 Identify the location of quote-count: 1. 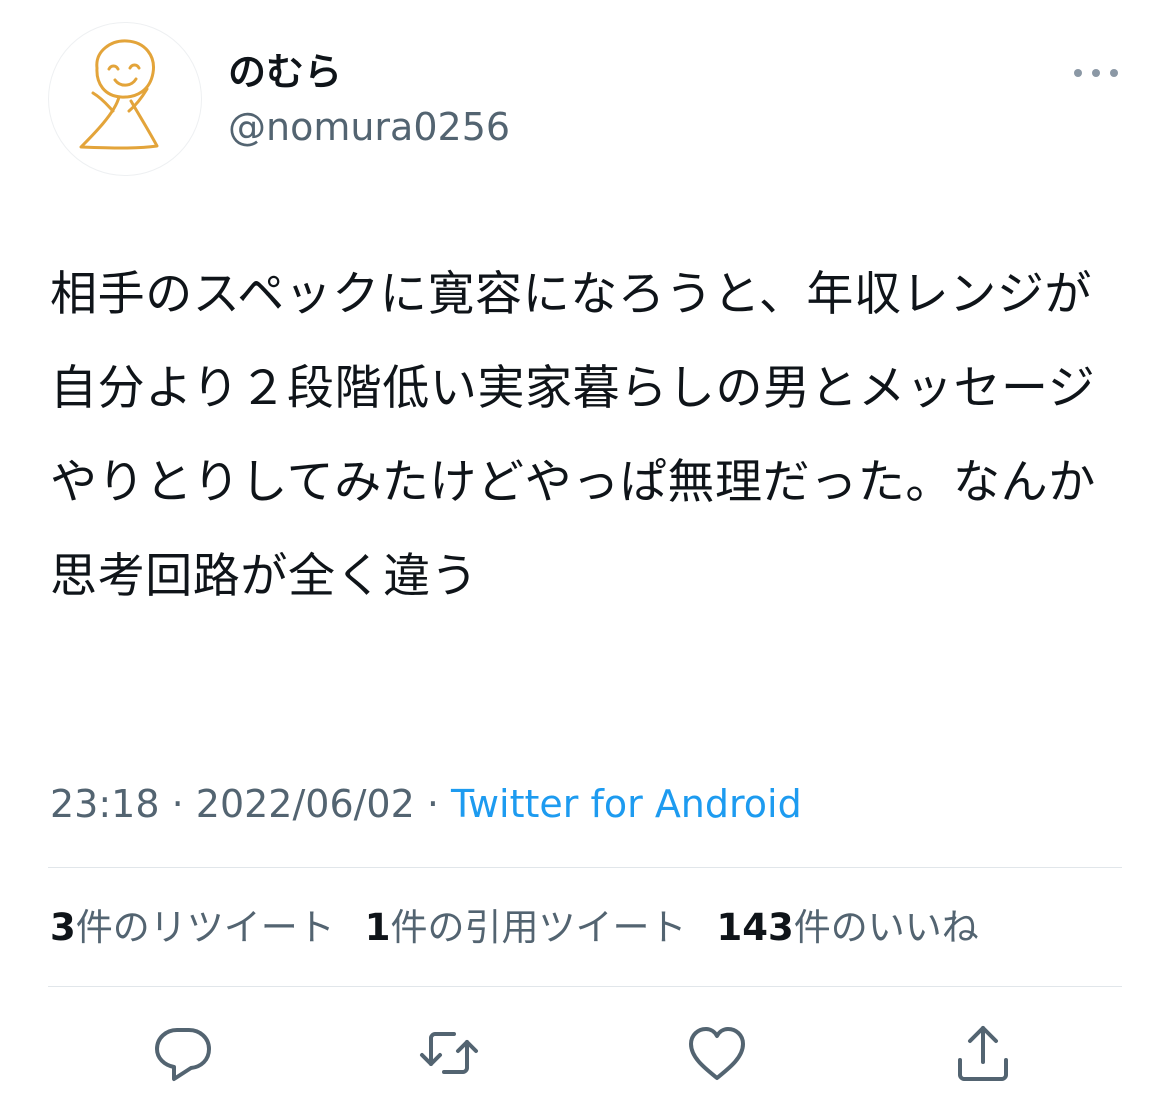
(377, 927).